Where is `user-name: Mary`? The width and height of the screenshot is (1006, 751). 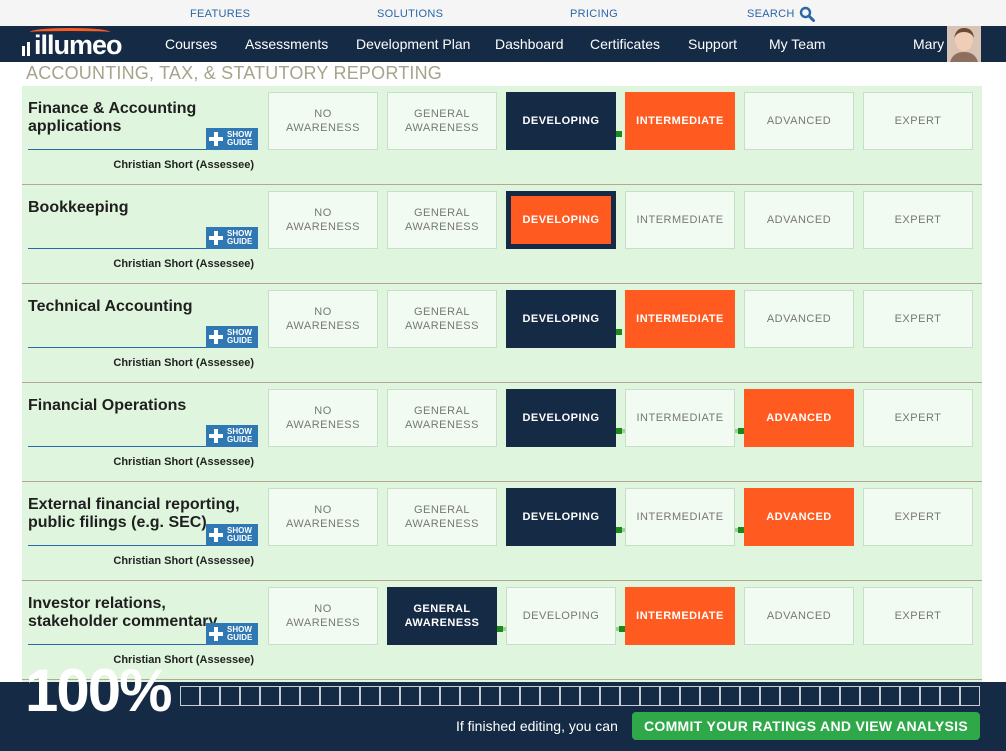
user-name: Mary is located at coordinates (928, 44).